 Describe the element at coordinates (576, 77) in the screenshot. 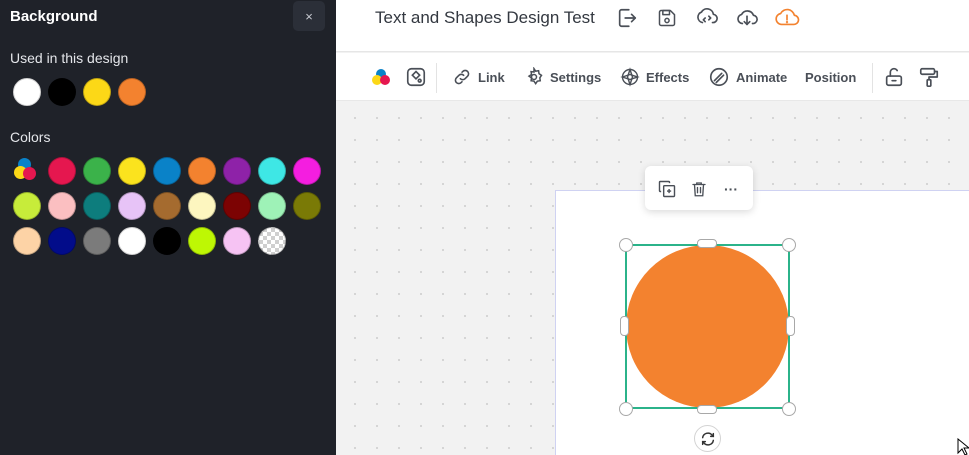

I see `settings-label: Settings` at that location.